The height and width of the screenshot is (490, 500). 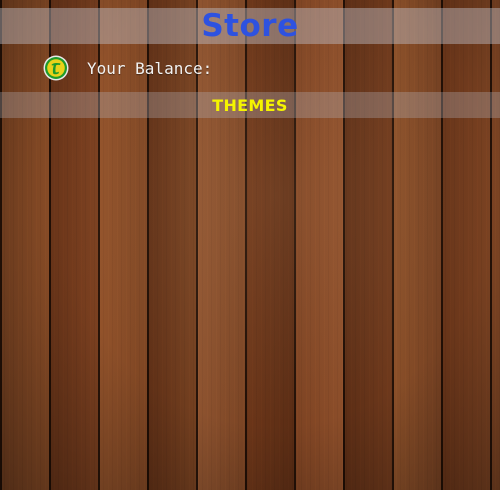 I want to click on themes-section-label: THEMES, so click(x=250, y=105).